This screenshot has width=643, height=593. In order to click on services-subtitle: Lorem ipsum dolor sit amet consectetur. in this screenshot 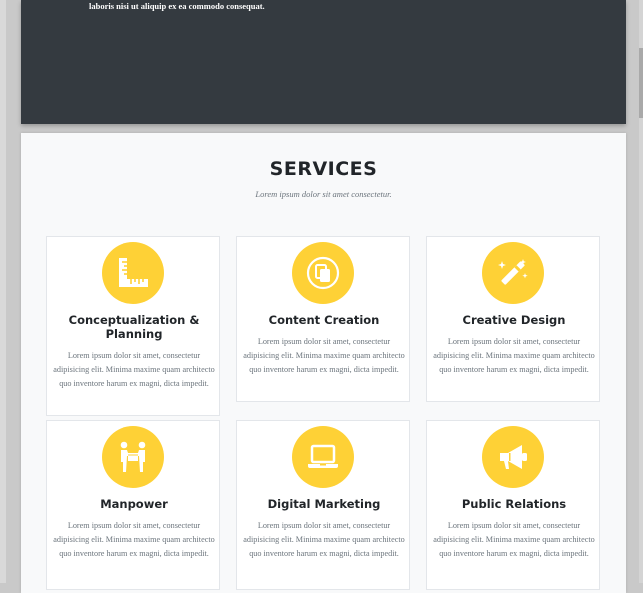, I will do `click(323, 194)`.